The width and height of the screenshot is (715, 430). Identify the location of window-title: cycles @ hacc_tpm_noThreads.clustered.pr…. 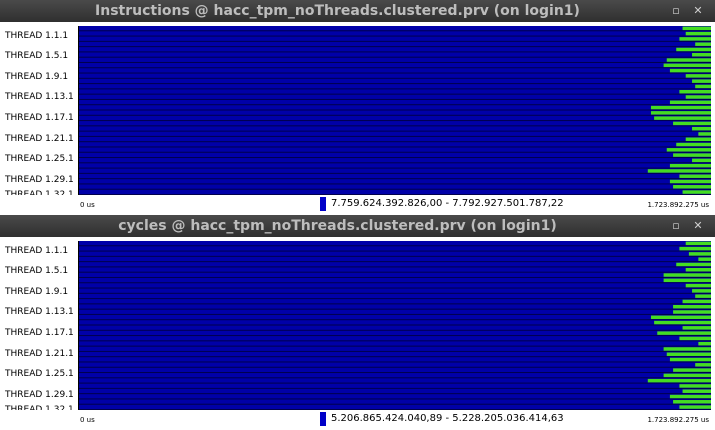
(337, 226).